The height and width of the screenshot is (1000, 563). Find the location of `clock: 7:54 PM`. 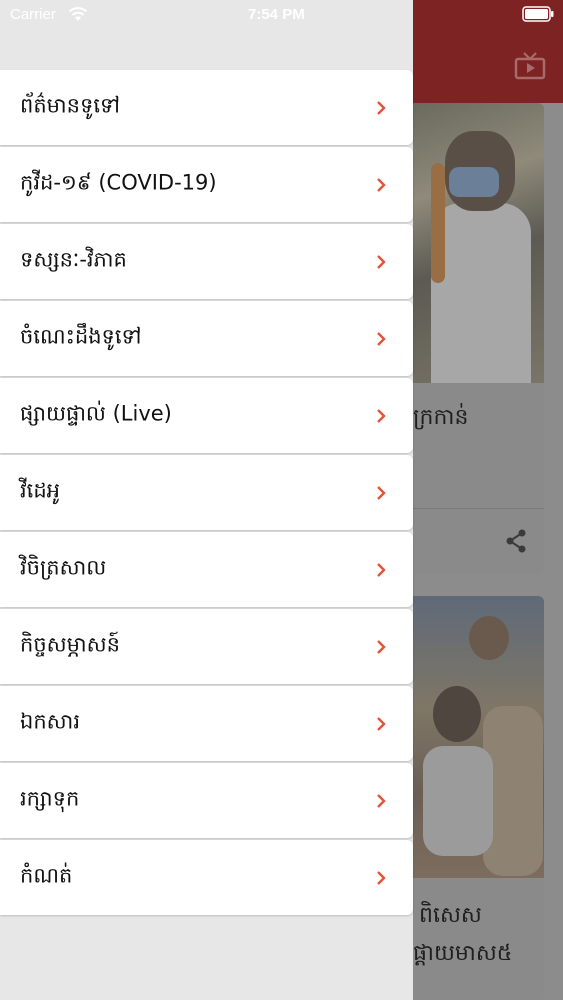

clock: 7:54 PM is located at coordinates (276, 14).